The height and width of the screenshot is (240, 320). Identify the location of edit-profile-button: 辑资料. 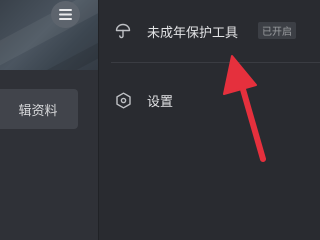
(39, 109).